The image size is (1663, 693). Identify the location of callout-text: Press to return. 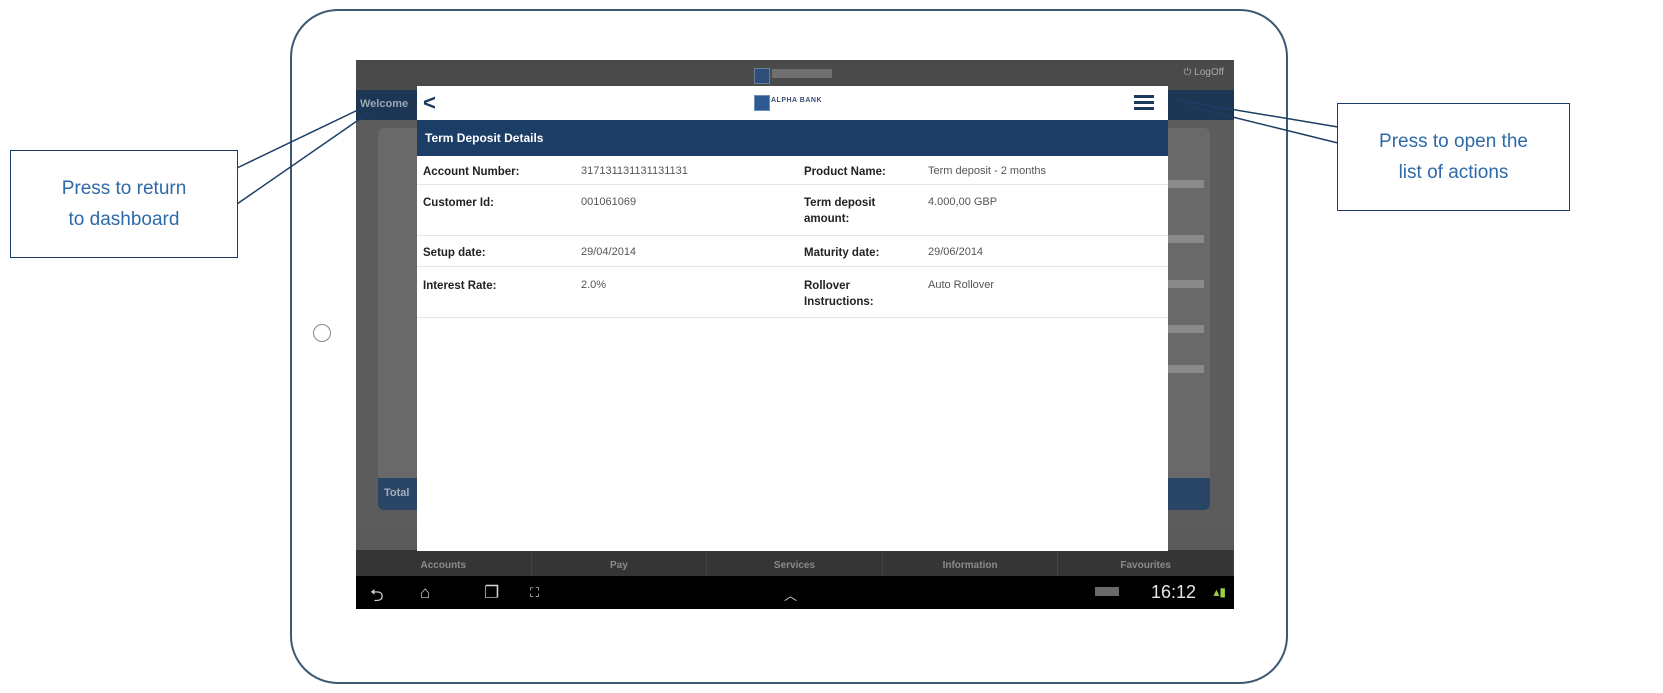
(124, 188).